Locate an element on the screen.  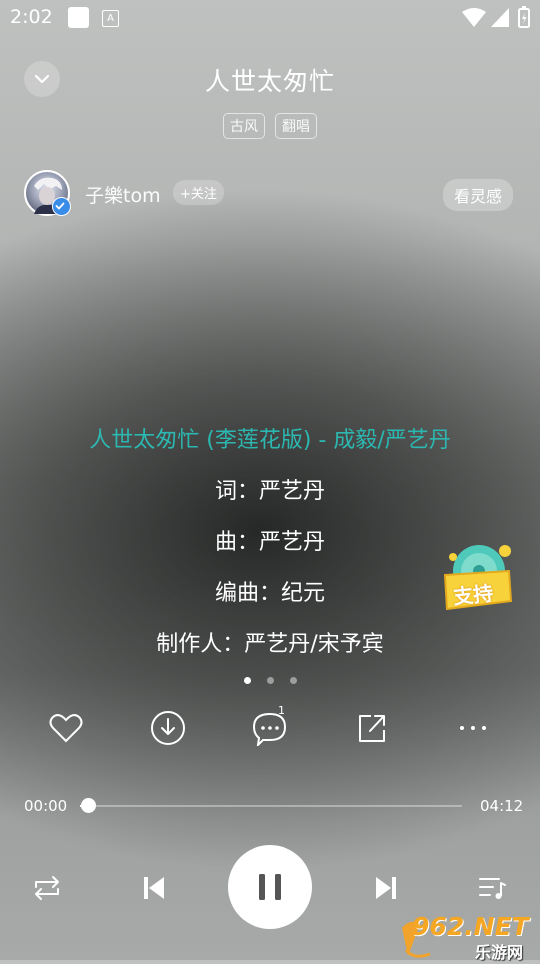
watermark-subtext: 乐游网 is located at coordinates (499, 952).